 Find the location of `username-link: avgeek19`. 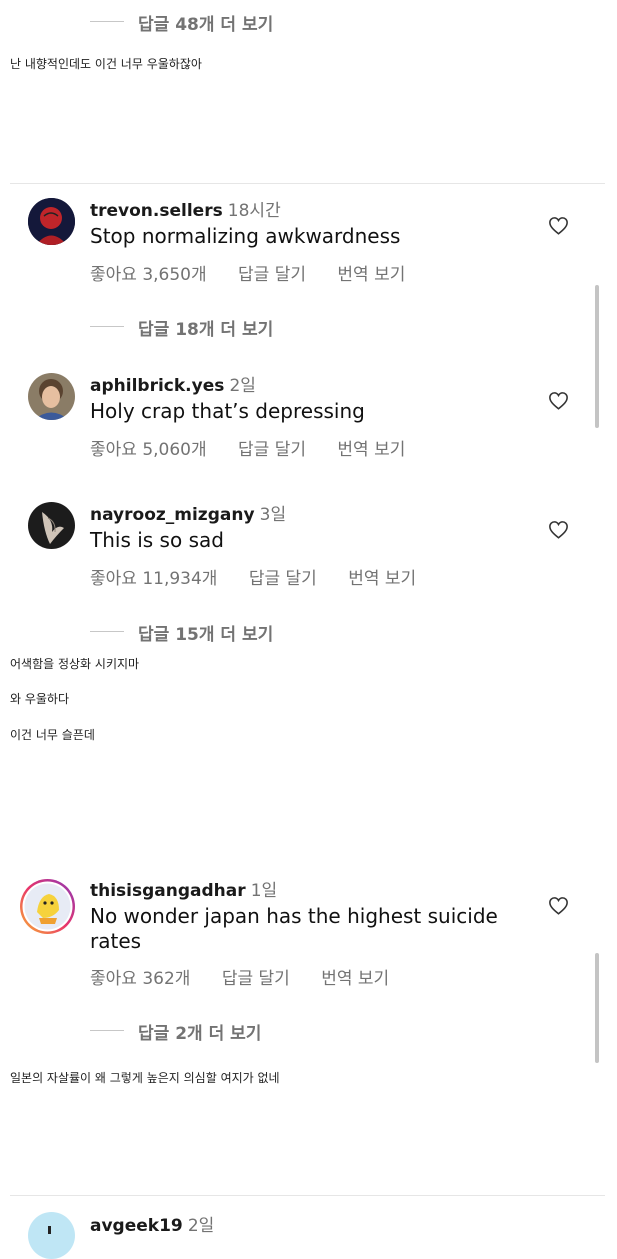

username-link: avgeek19 is located at coordinates (136, 1226).